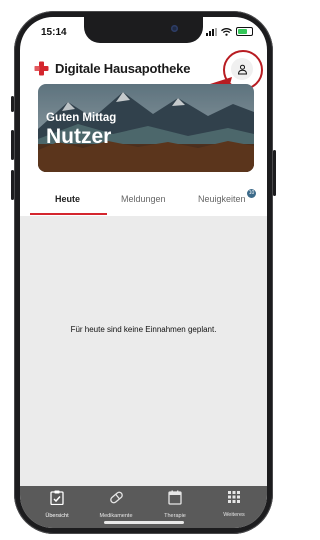  Describe the element at coordinates (57, 498) in the screenshot. I see `clipboard-check-icon` at that location.